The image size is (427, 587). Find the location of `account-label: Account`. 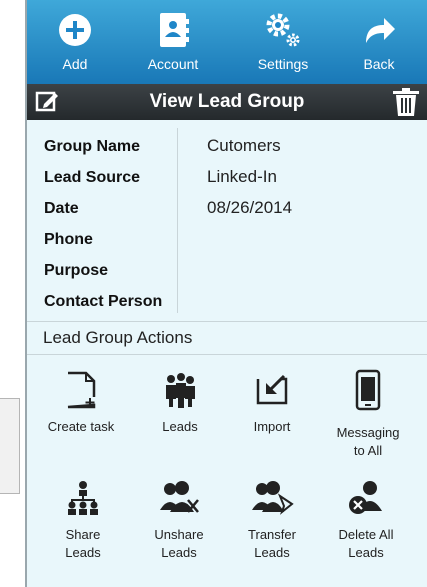

account-label: Account is located at coordinates (173, 64).